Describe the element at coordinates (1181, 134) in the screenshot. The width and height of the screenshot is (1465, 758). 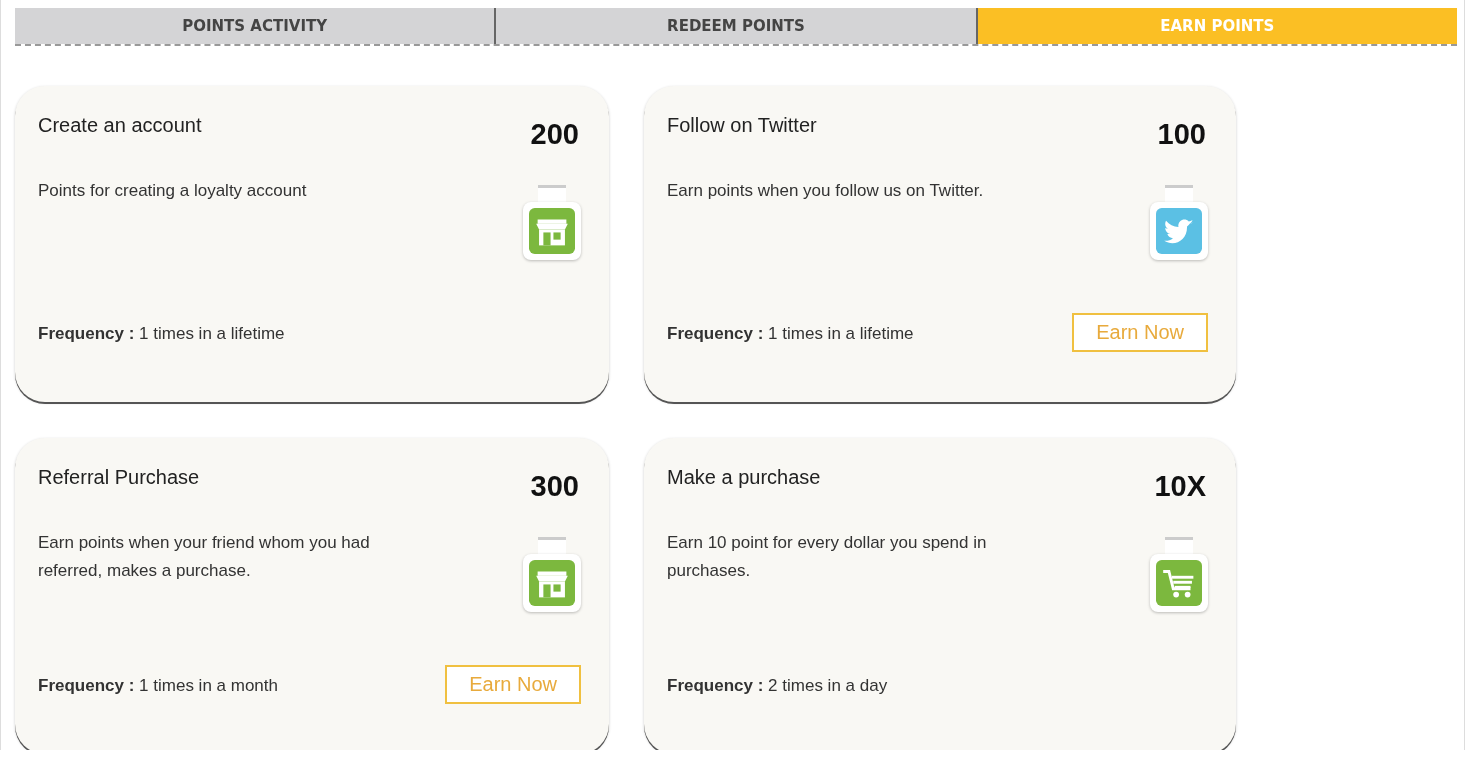
I see `points-value: 100` at that location.